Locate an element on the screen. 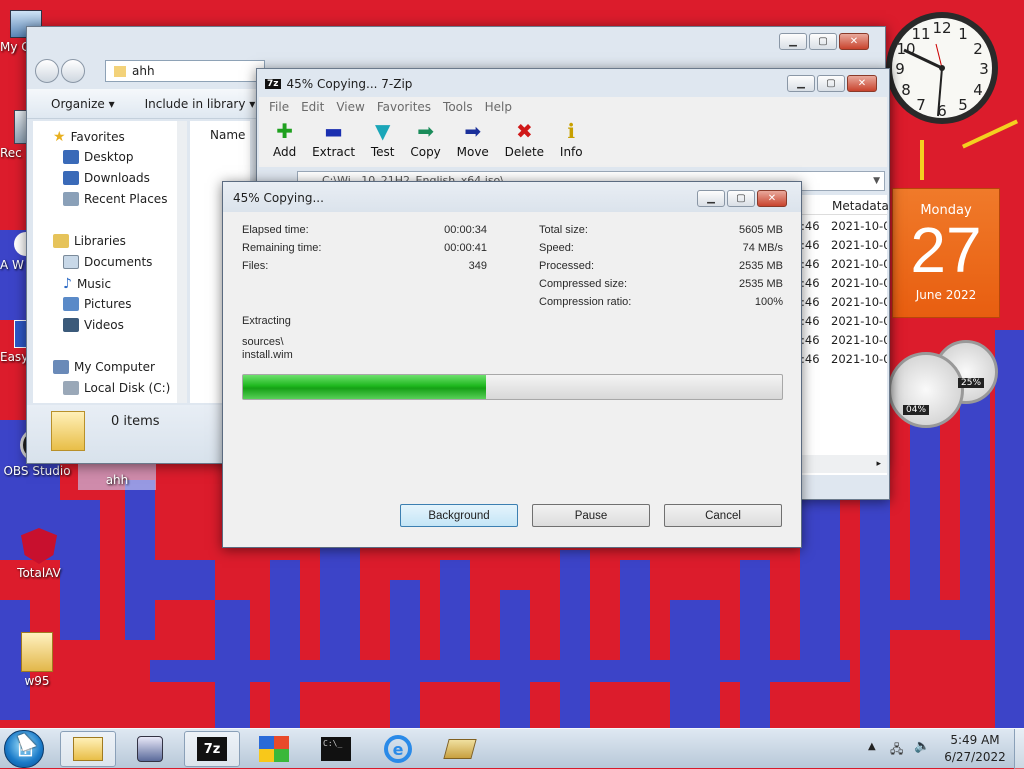 Image resolution: width=1024 pixels, height=769 pixels. clock-number: 7 is located at coordinates (921, 105).